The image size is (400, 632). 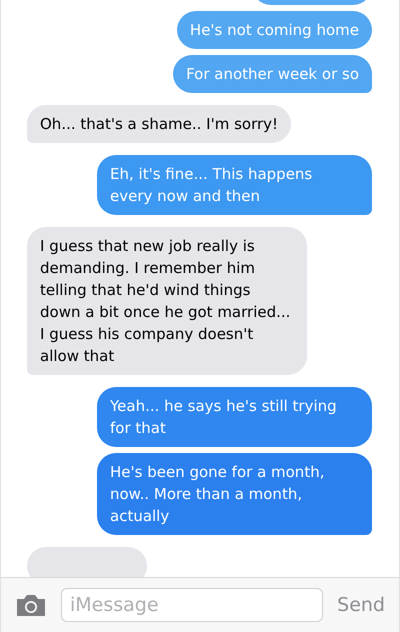 I want to click on message-field: iMessage, so click(x=192, y=605).